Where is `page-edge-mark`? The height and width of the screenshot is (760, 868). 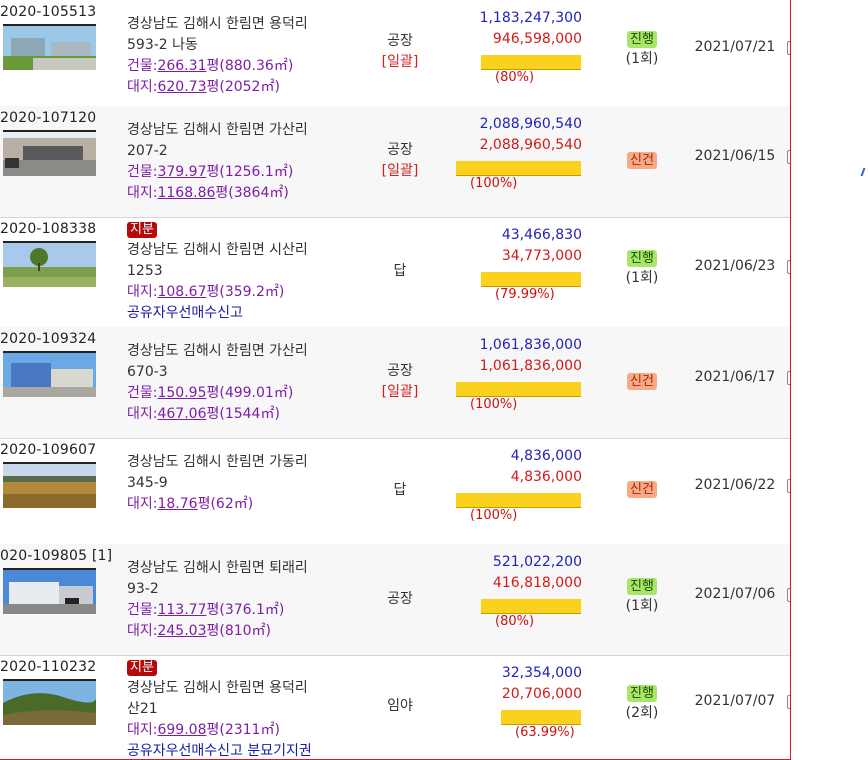 page-edge-mark is located at coordinates (863, 172).